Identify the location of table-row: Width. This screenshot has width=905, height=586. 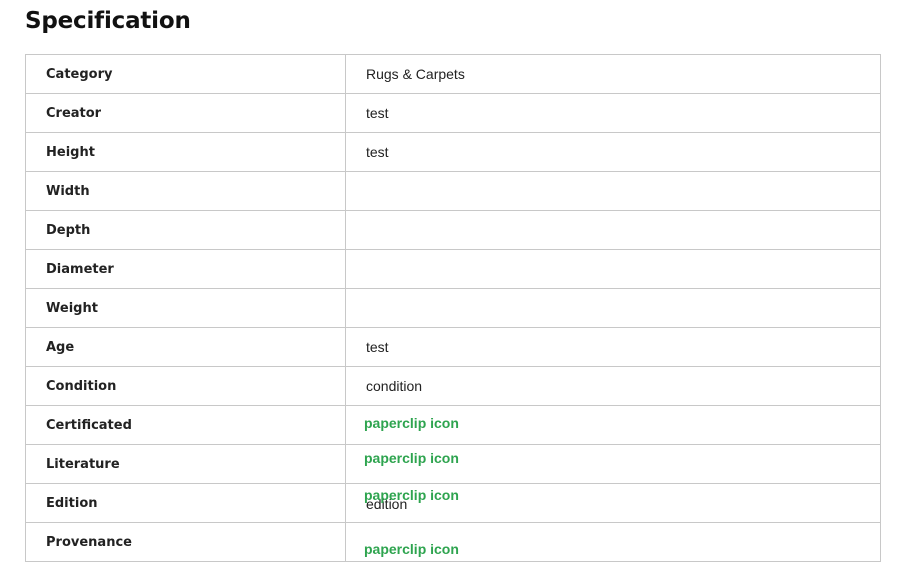
(453, 191).